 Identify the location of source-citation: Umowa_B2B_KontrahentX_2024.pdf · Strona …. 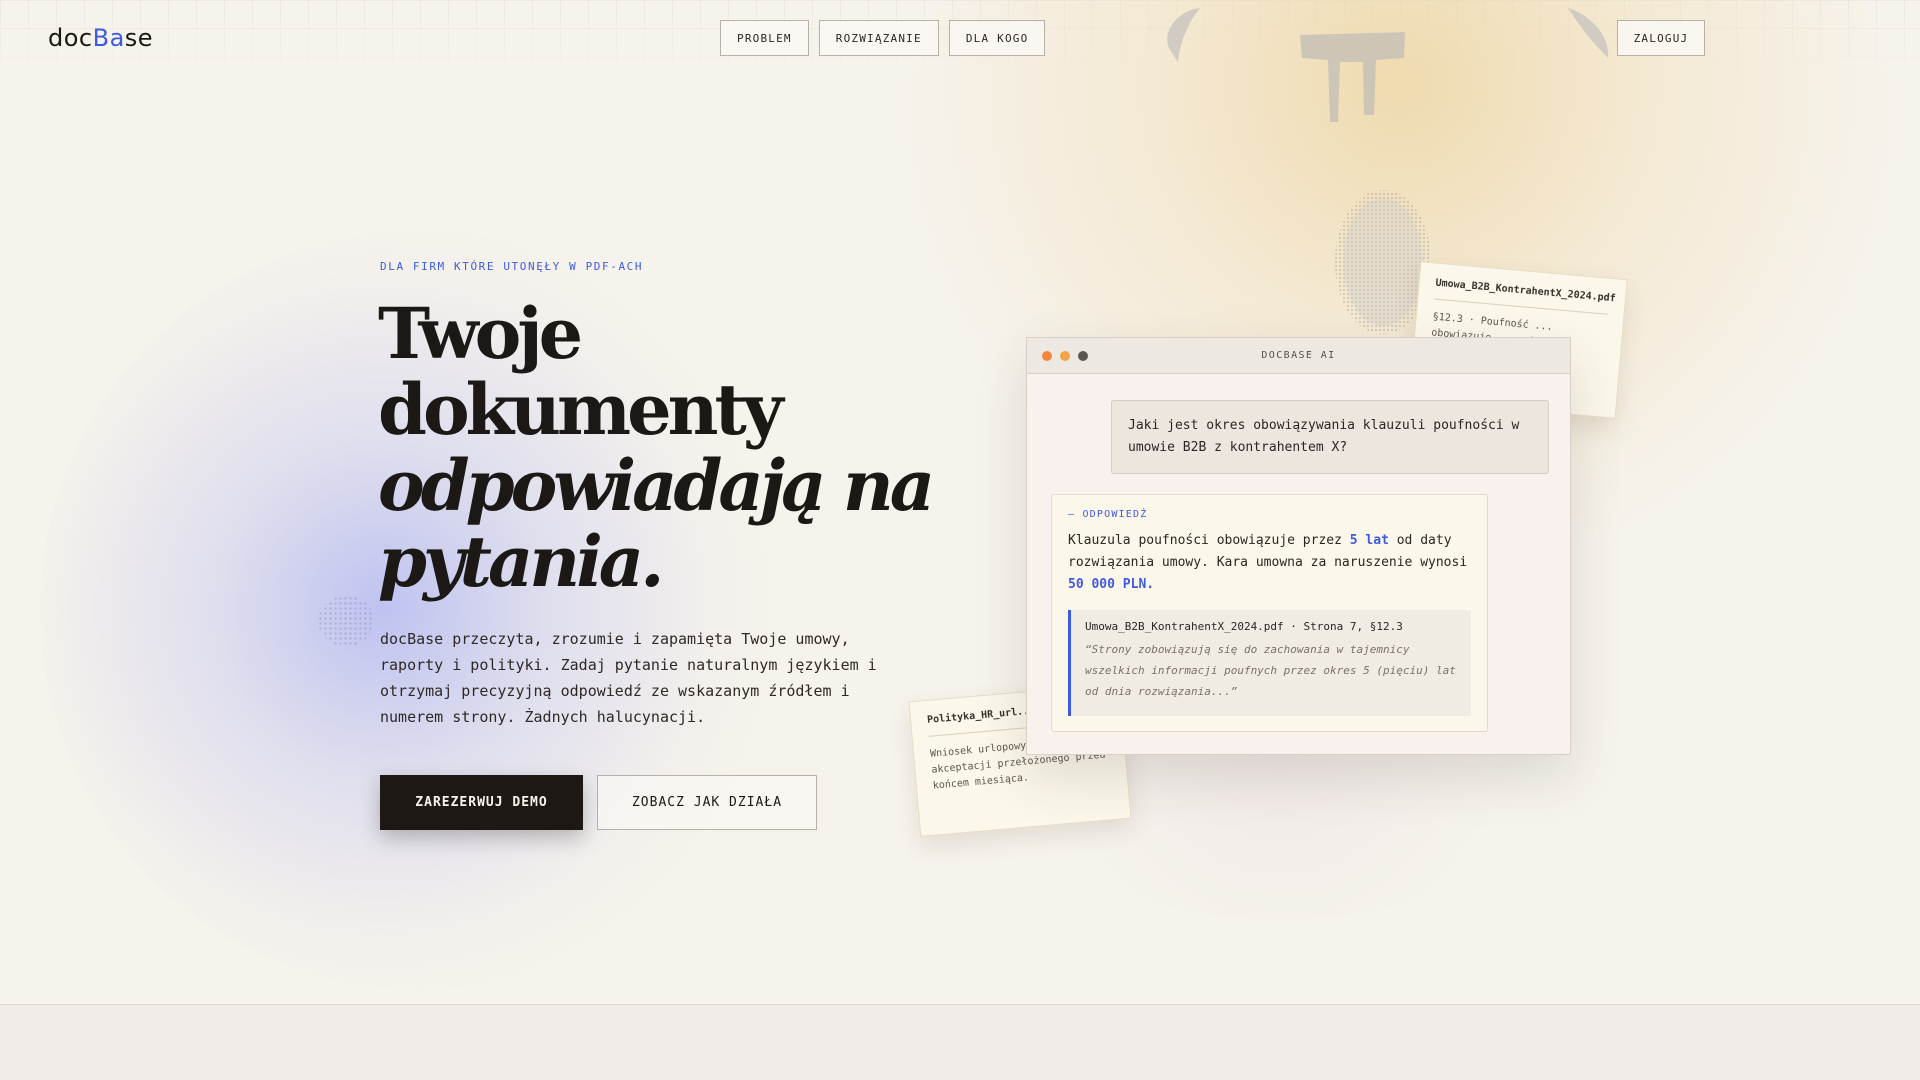
(1269, 663).